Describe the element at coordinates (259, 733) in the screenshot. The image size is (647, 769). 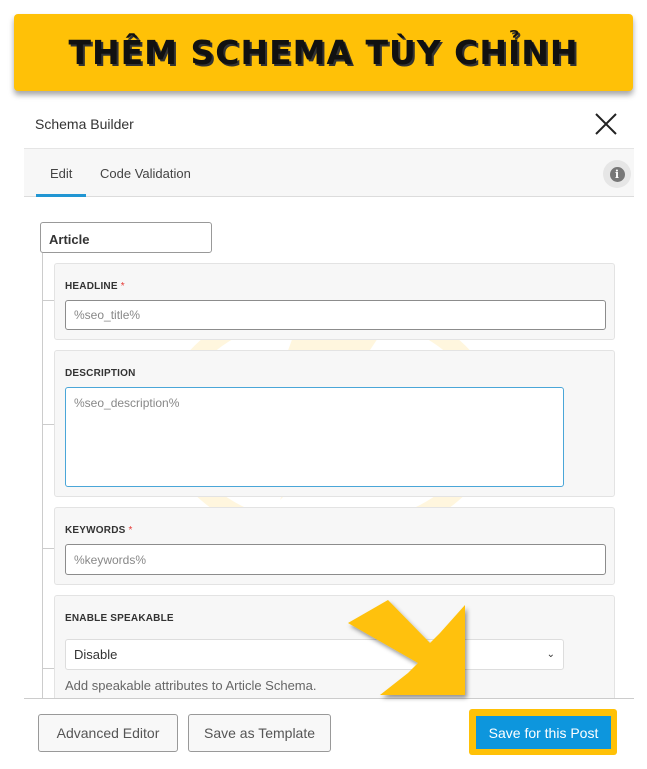
I see `save-as-template-button: Save as Template` at that location.